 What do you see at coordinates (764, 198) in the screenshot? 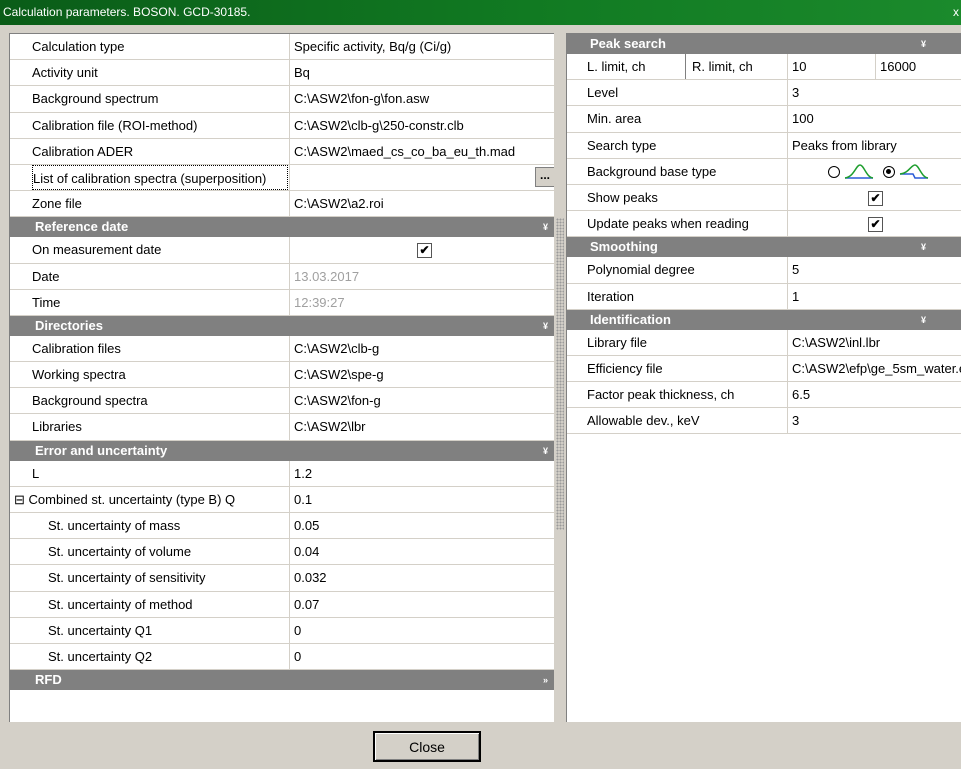
I see `prop-row-show-peaks: Show peaks ✔` at bounding box center [764, 198].